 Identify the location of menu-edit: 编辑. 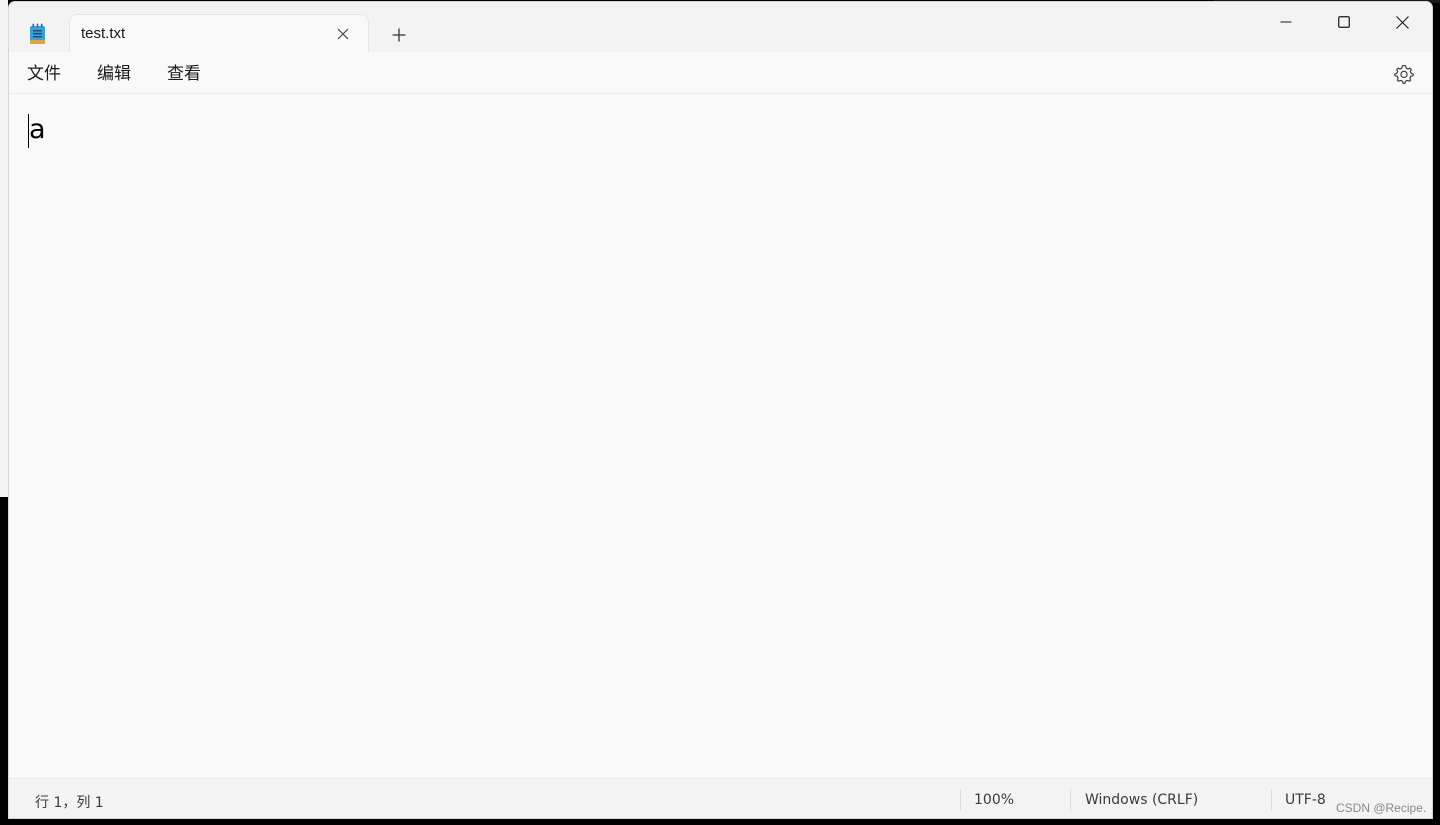
(114, 74).